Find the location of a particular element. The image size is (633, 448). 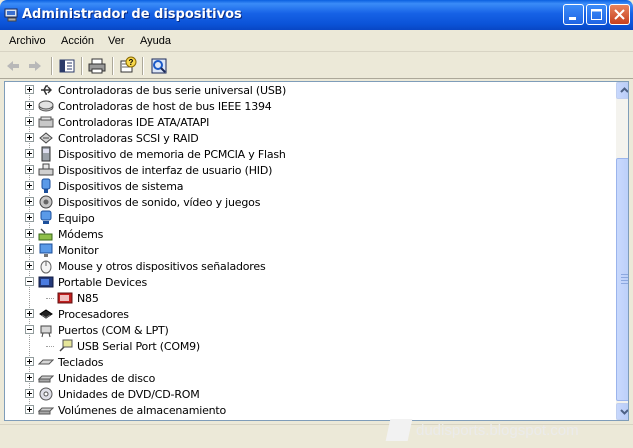

tree-item: Equipo is located at coordinates (307, 218).